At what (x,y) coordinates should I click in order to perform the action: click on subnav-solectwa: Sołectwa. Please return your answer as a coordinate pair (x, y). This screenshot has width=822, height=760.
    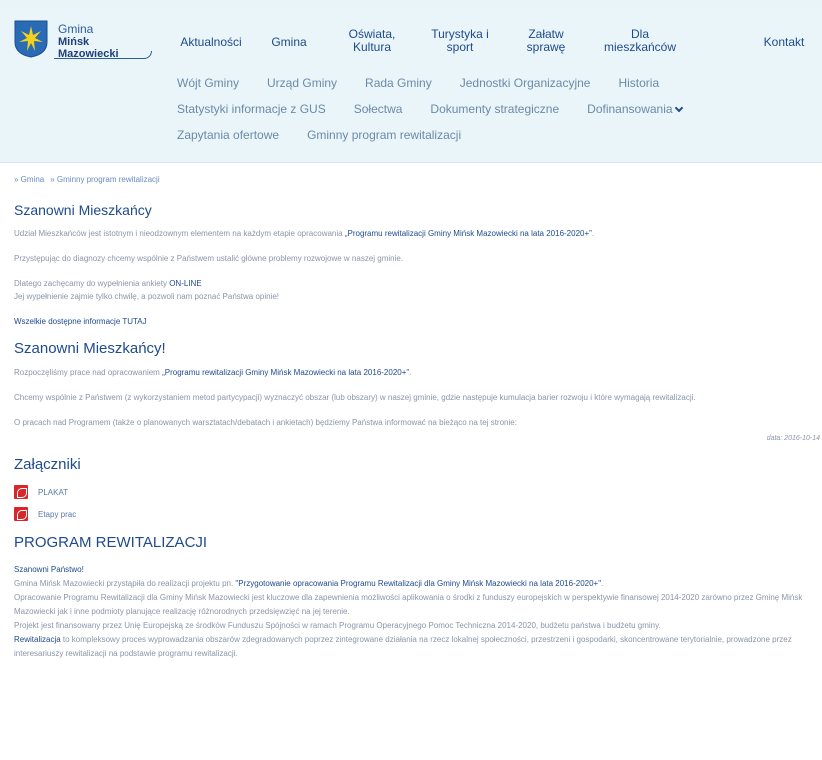
    Looking at the image, I should click on (378, 109).